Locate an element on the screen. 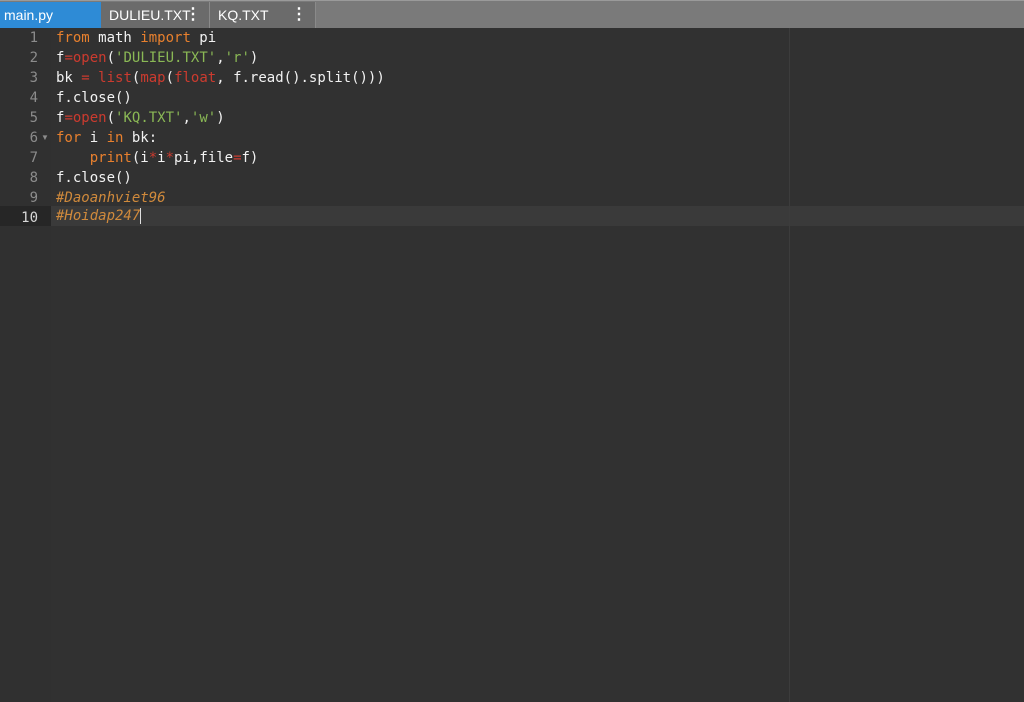  code-text: (i is located at coordinates (140, 158).